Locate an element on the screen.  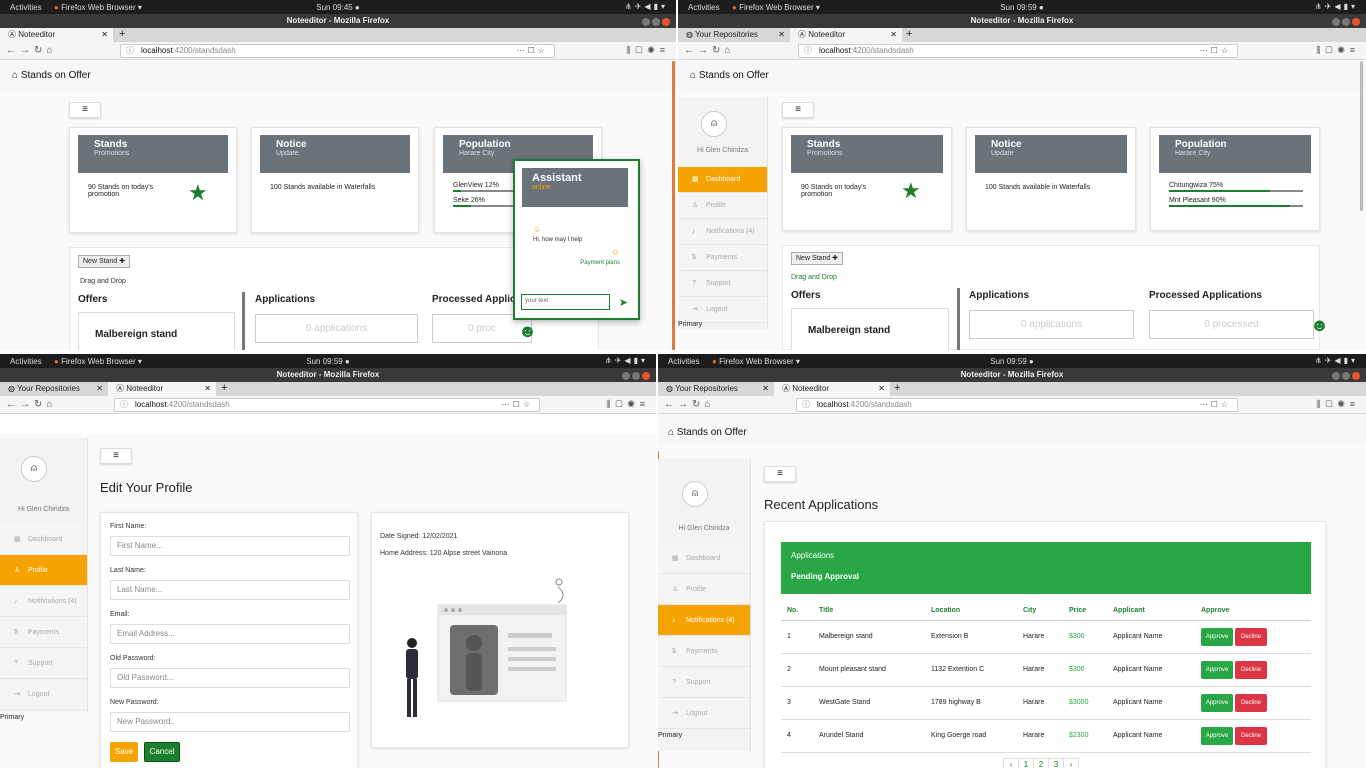
page-prev-button: ‹ is located at coordinates (1011, 763).